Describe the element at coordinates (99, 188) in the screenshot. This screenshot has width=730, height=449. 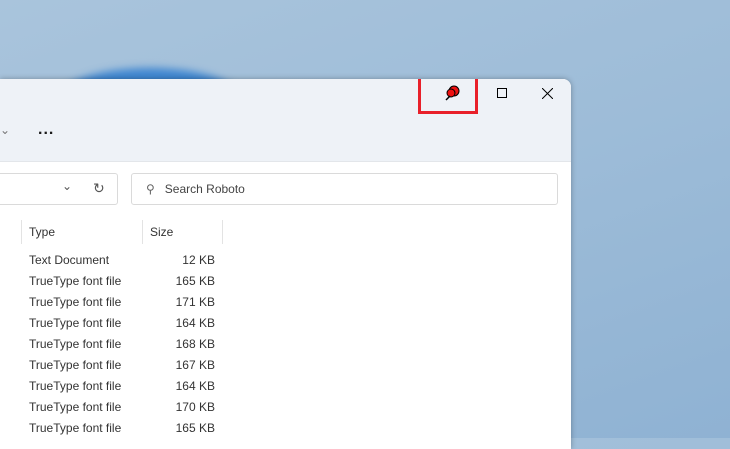
I see `refresh-icon: ↻` at that location.